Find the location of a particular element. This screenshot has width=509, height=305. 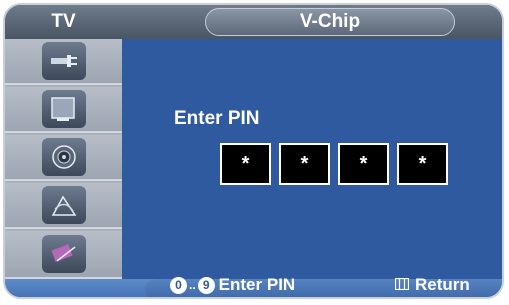

sidebar-item-setup is located at coordinates (63, 255).